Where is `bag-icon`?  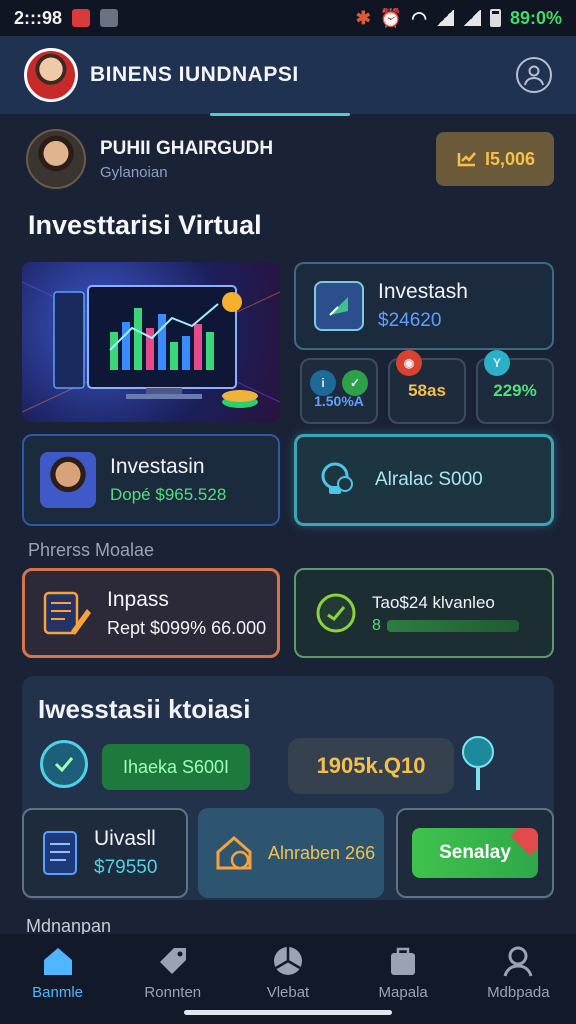 bag-icon is located at coordinates (403, 961).